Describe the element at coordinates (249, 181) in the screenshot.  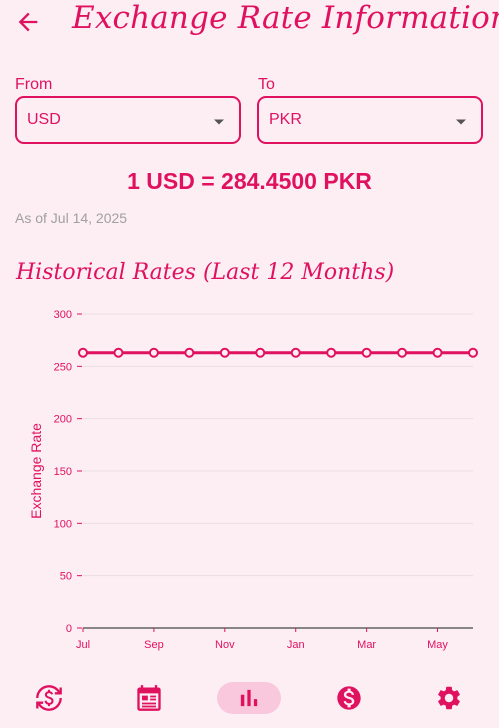
I see `exchange-rate-result: 1 USD = 284.4500 PKR` at that location.